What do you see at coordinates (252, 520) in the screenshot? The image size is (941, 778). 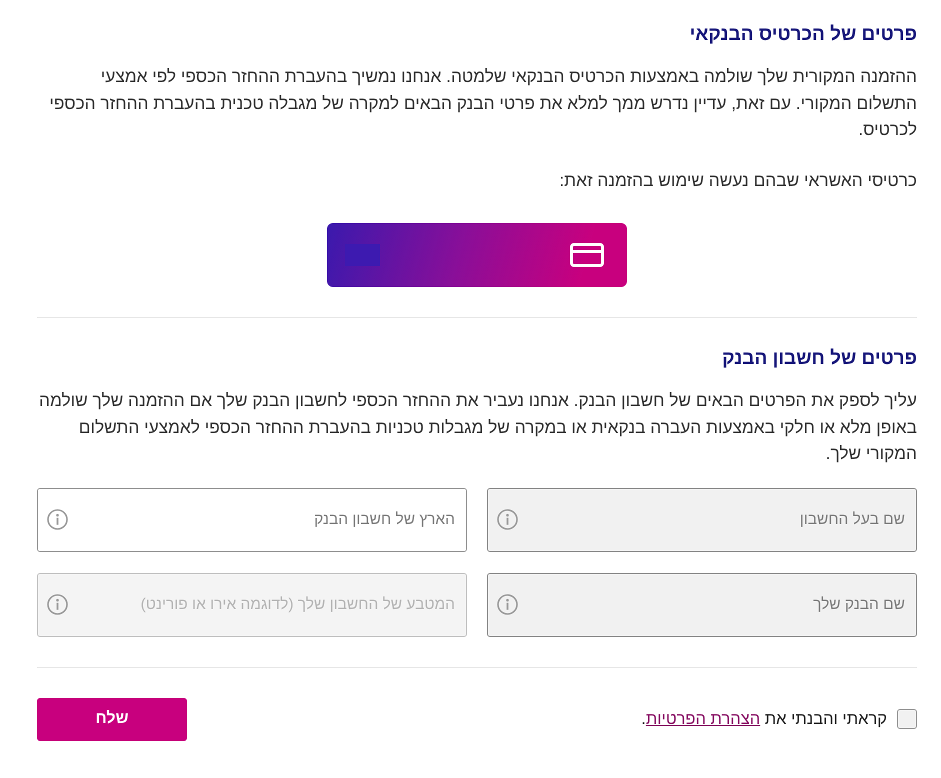 I see `text-field: הארץ של חשבון הבנק` at bounding box center [252, 520].